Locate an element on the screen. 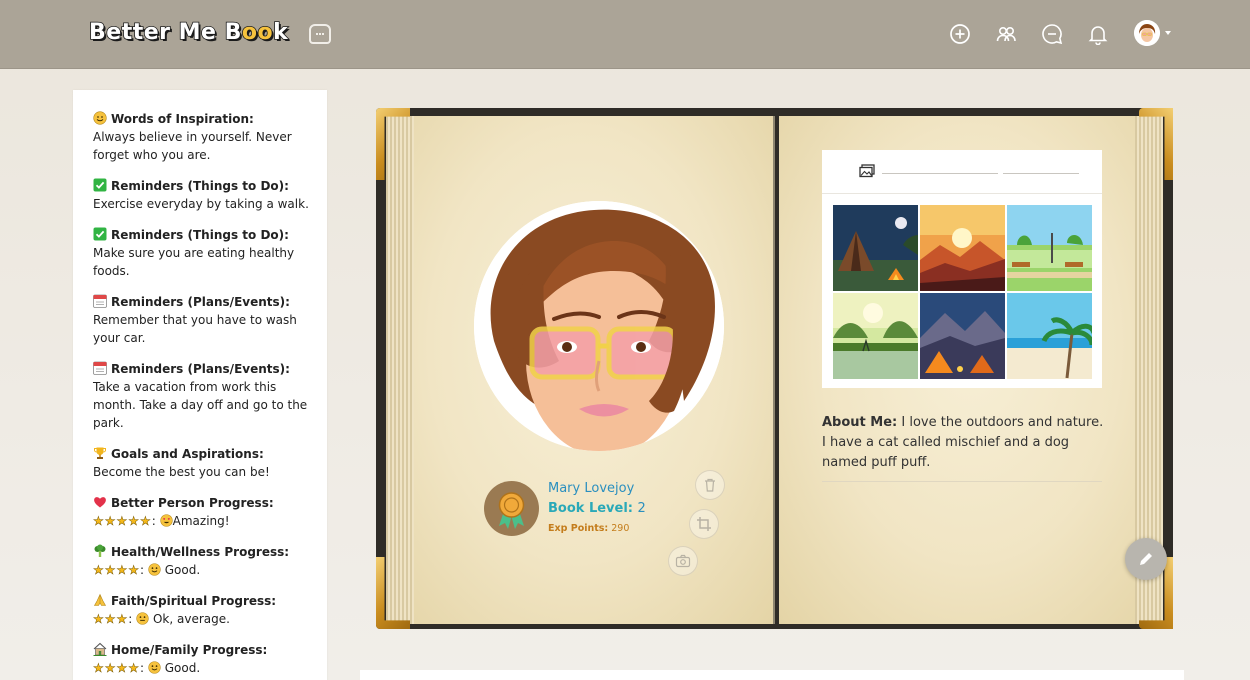  exp-points: Exp Points: 290 is located at coordinates (589, 528).